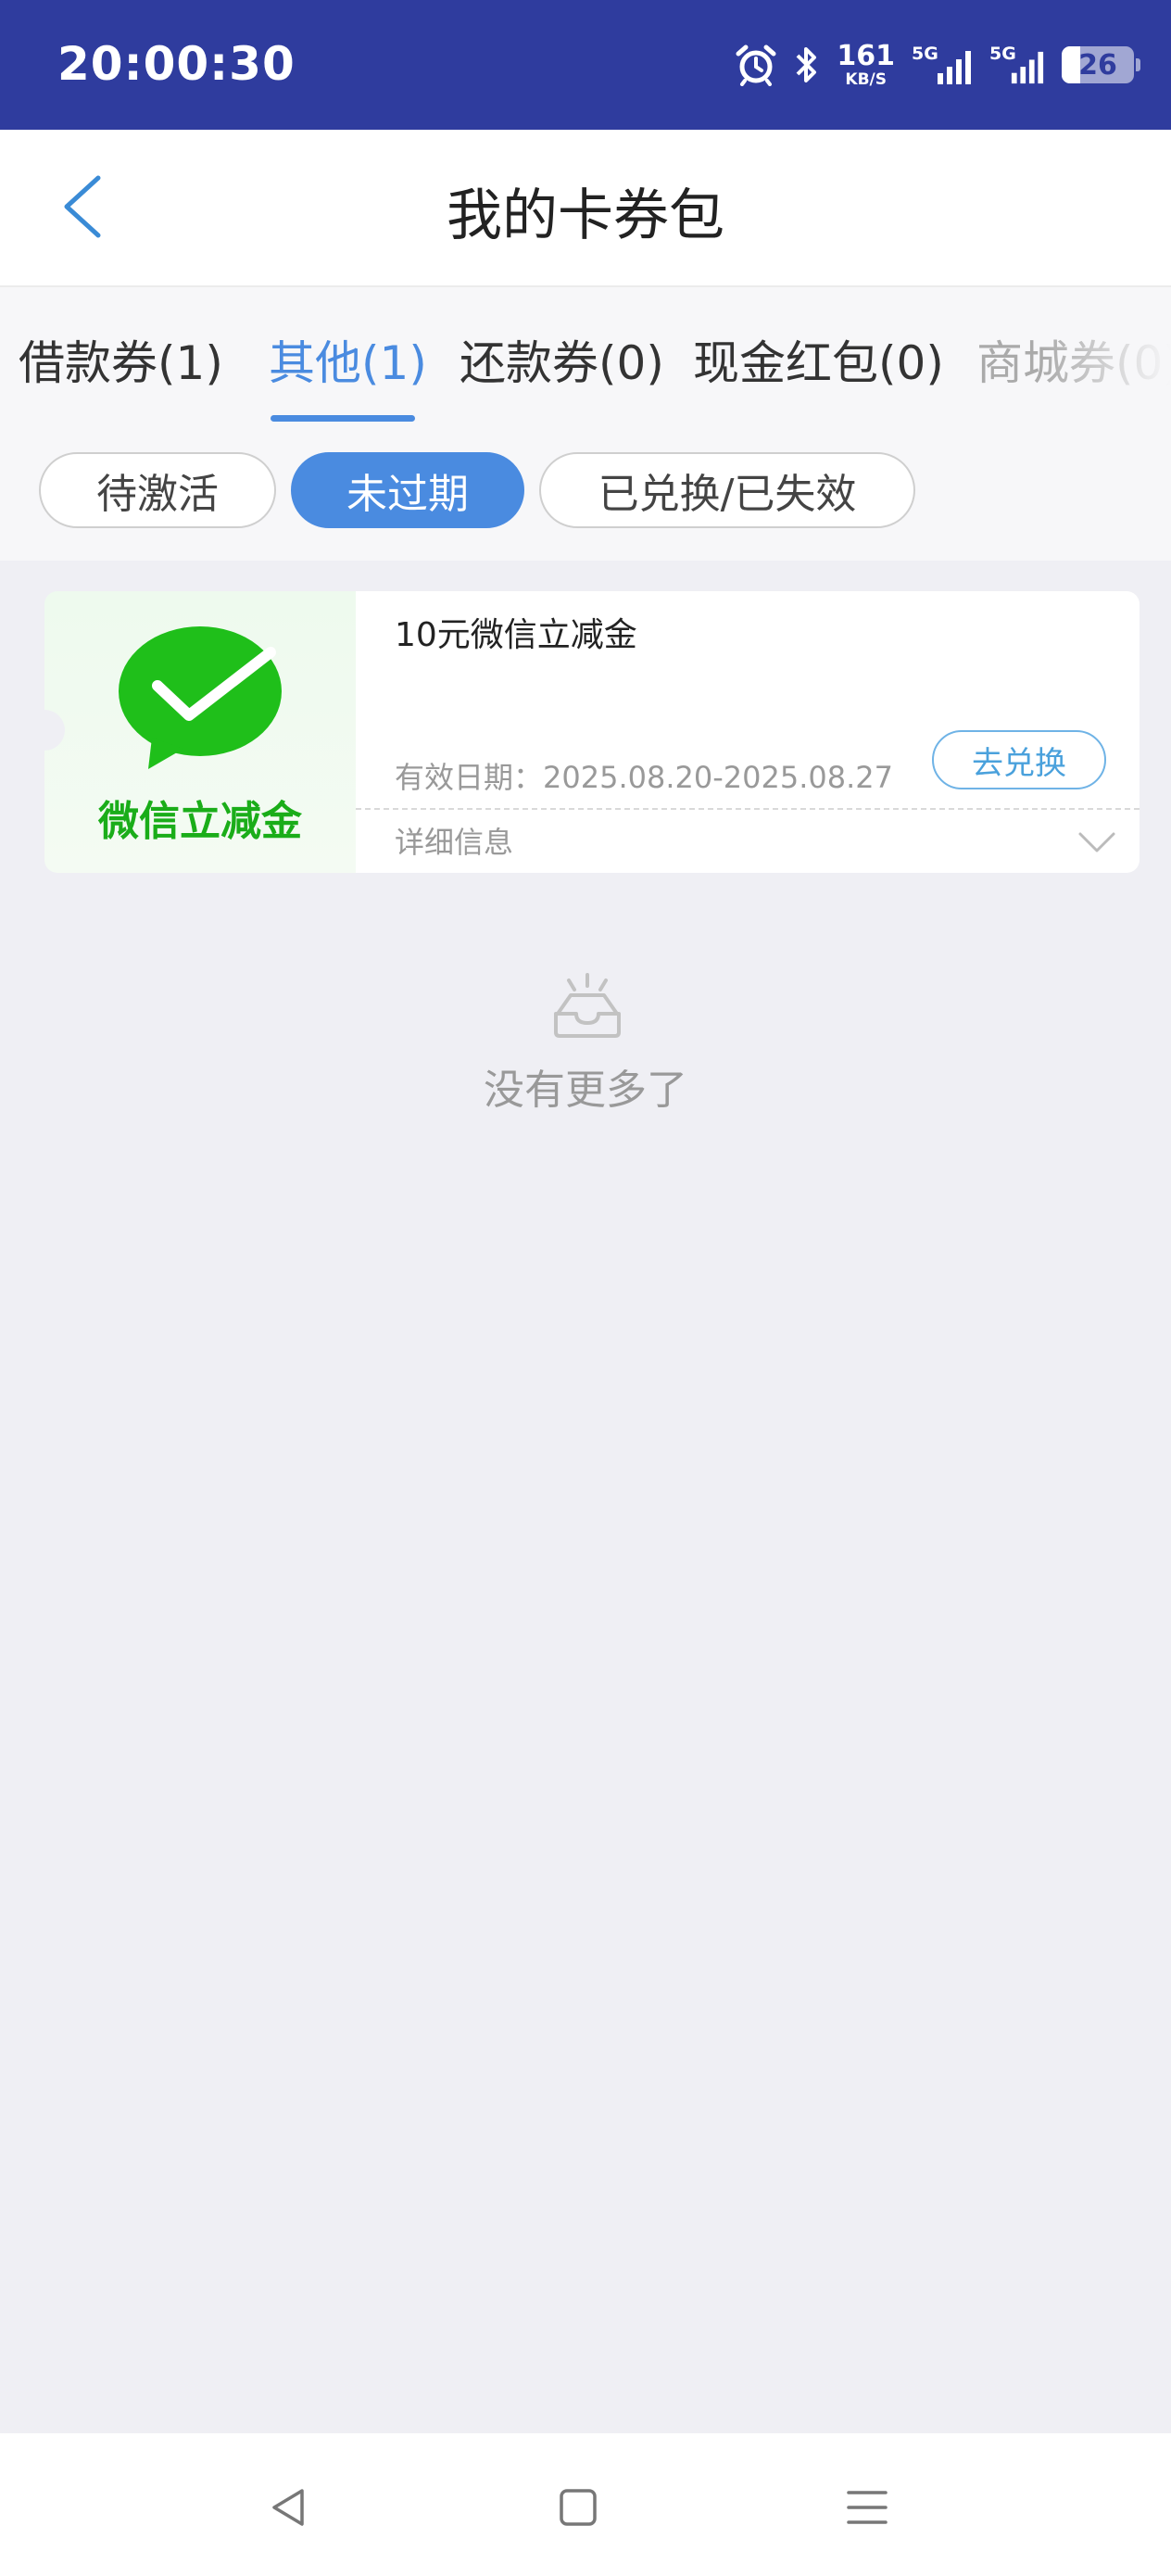 This screenshot has width=1171, height=2576. I want to click on triangle-back-icon, so click(288, 2508).